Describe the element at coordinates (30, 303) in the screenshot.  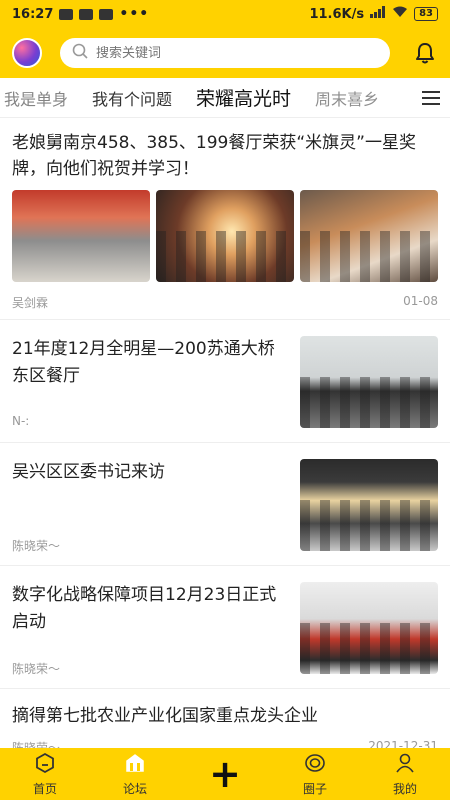
I see `post-author: 吴剑霖` at that location.